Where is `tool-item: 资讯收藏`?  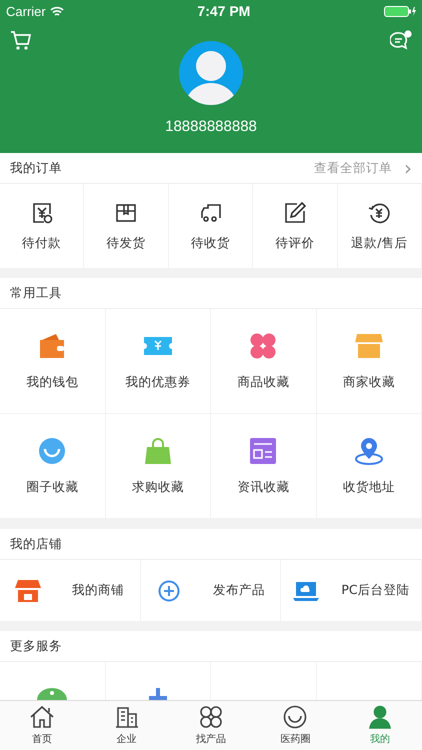 tool-item: 资讯收藏 is located at coordinates (263, 466).